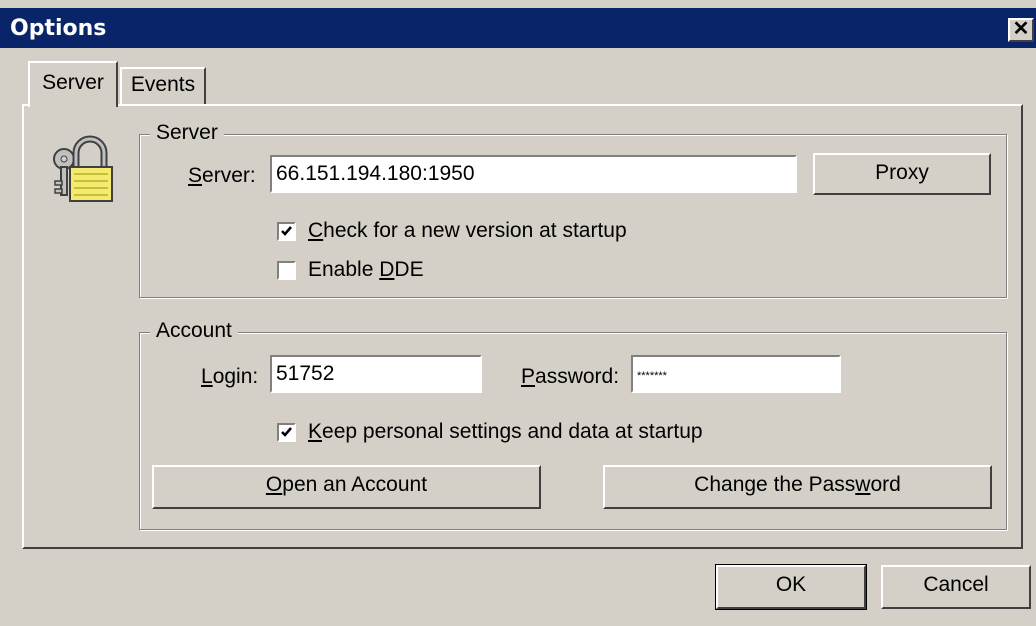 The image size is (1036, 626). I want to click on check-new-version: Check for a new version at startup, so click(452, 231).